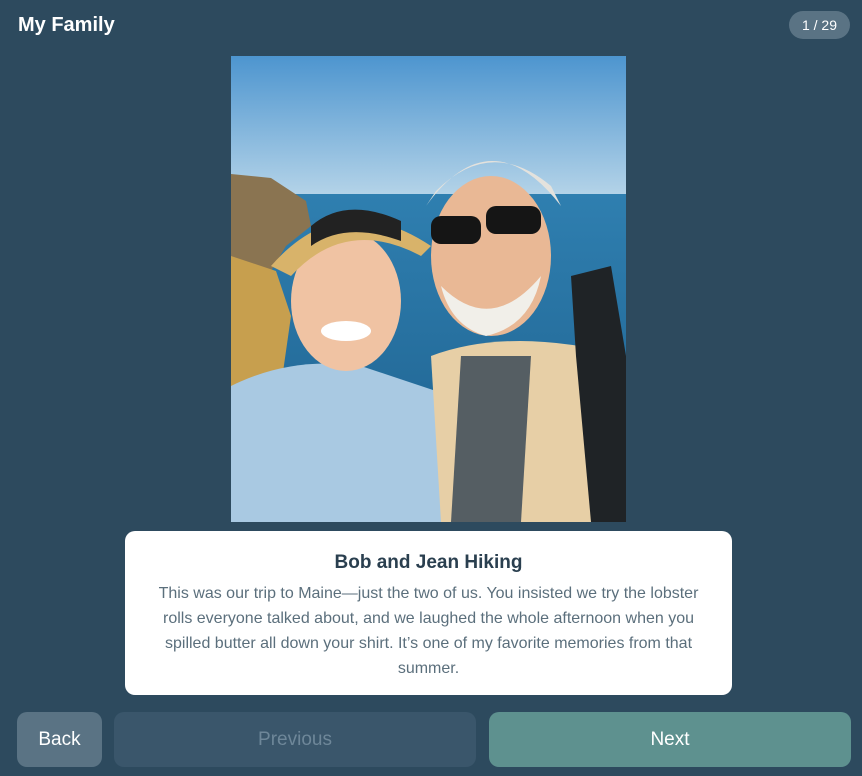 The image size is (862, 776). What do you see at coordinates (66, 25) in the screenshot?
I see `page-title: My Family` at bounding box center [66, 25].